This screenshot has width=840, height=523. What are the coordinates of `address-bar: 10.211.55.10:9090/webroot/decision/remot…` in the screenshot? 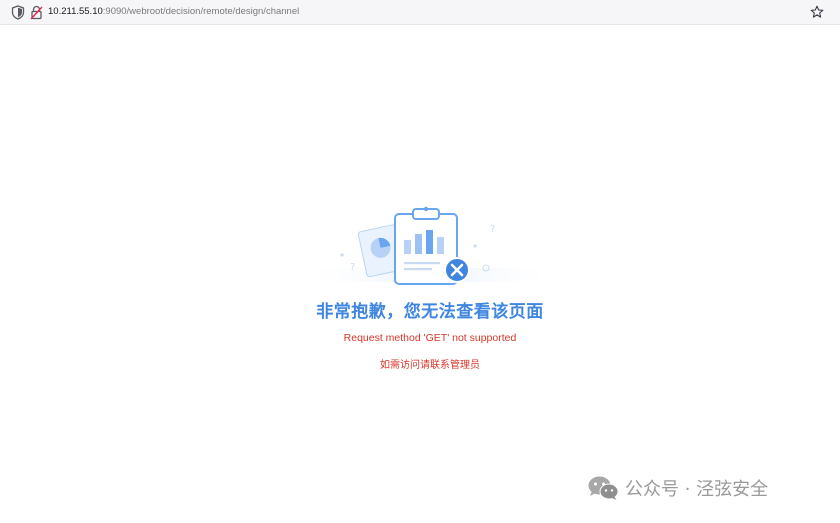 It's located at (173, 12).